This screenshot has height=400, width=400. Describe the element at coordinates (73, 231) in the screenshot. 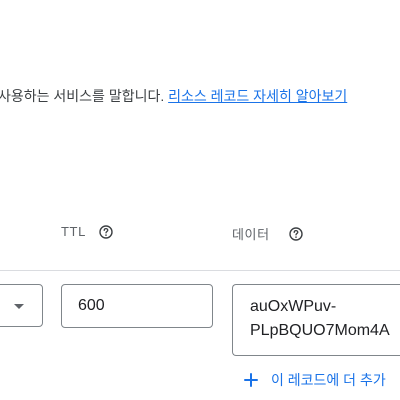

I see `ttl-column-label: TTL` at that location.